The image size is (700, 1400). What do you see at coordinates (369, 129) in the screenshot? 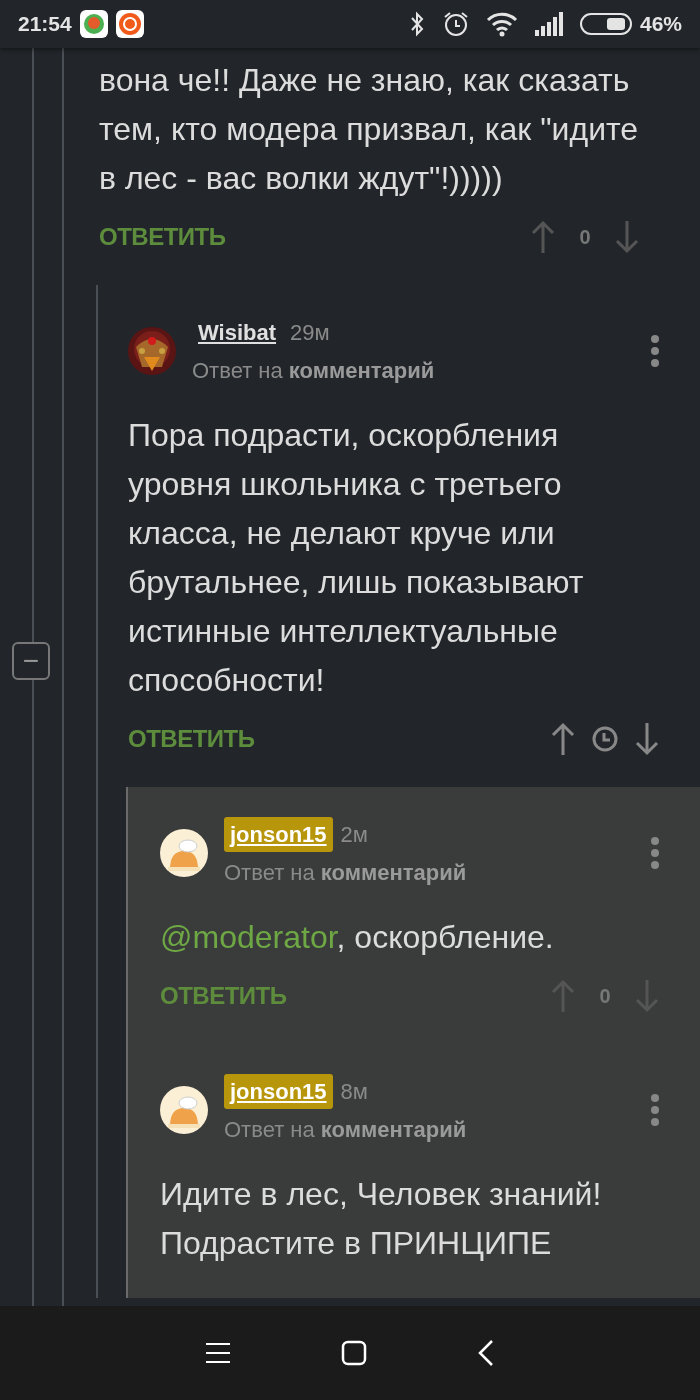
I see `comment-text: вона че!! Даже не знаю, как сказать тем, кто модера призвал, как "идите в лес - вас волки ждут"!)))))` at bounding box center [369, 129].